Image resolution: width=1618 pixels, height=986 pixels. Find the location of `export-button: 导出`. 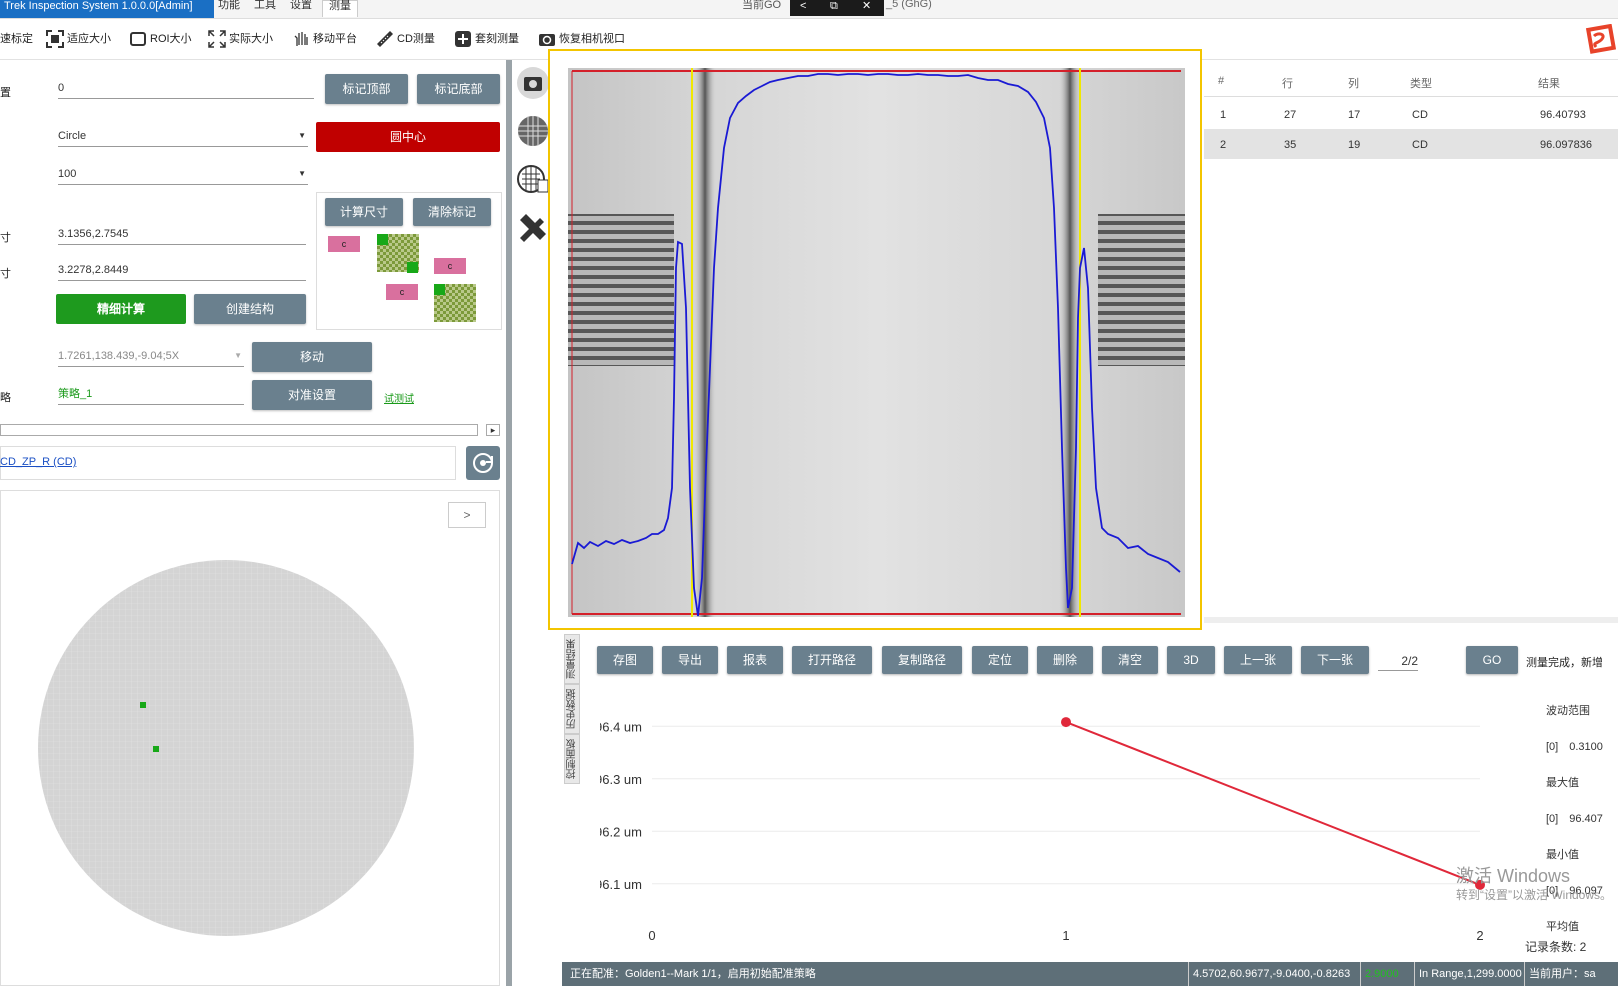

export-button: 导出 is located at coordinates (690, 660).